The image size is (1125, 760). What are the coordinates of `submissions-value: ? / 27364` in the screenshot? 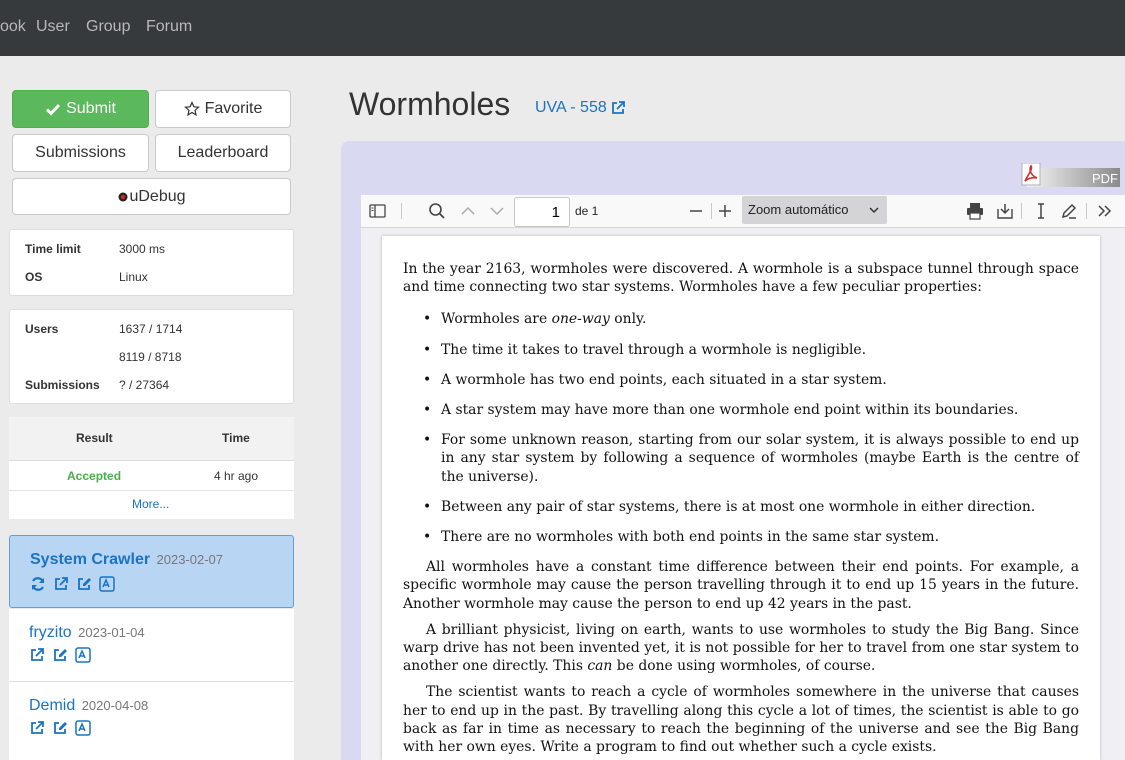 It's located at (144, 385).